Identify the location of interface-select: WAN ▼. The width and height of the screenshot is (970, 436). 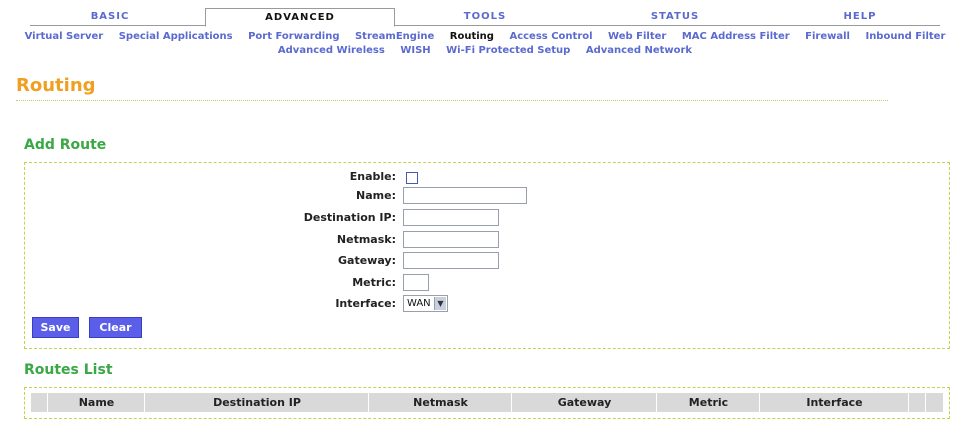
(425, 303).